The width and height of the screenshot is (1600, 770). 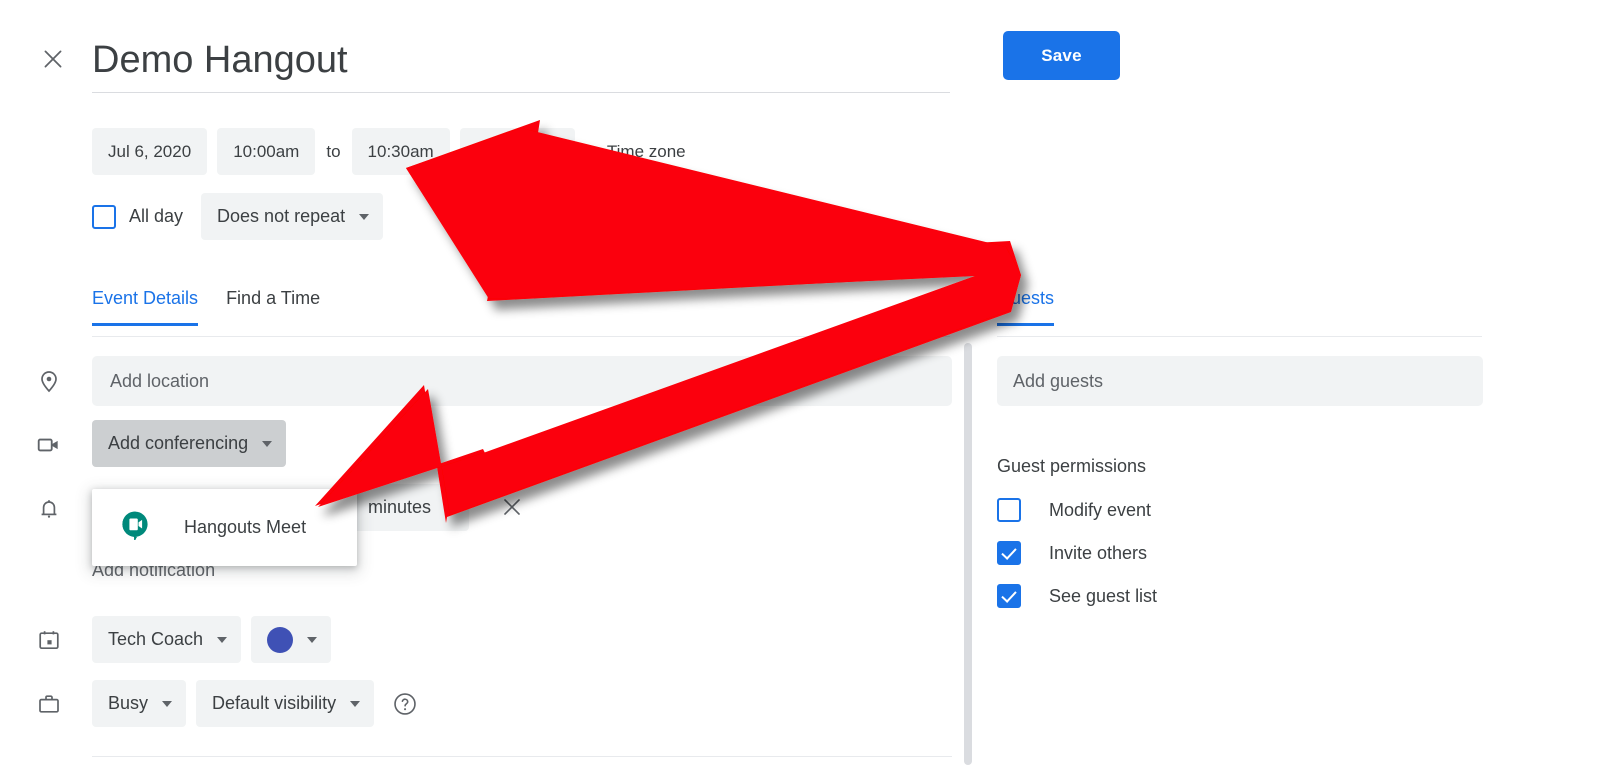 I want to click on repeat-dropdown: Does not repeat, so click(x=292, y=216).